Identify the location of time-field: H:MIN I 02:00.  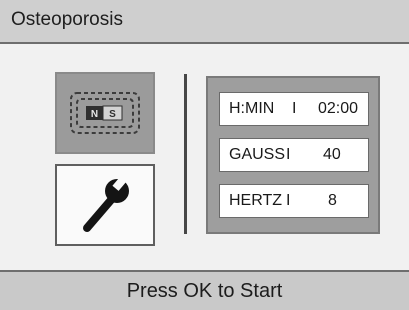
(294, 109).